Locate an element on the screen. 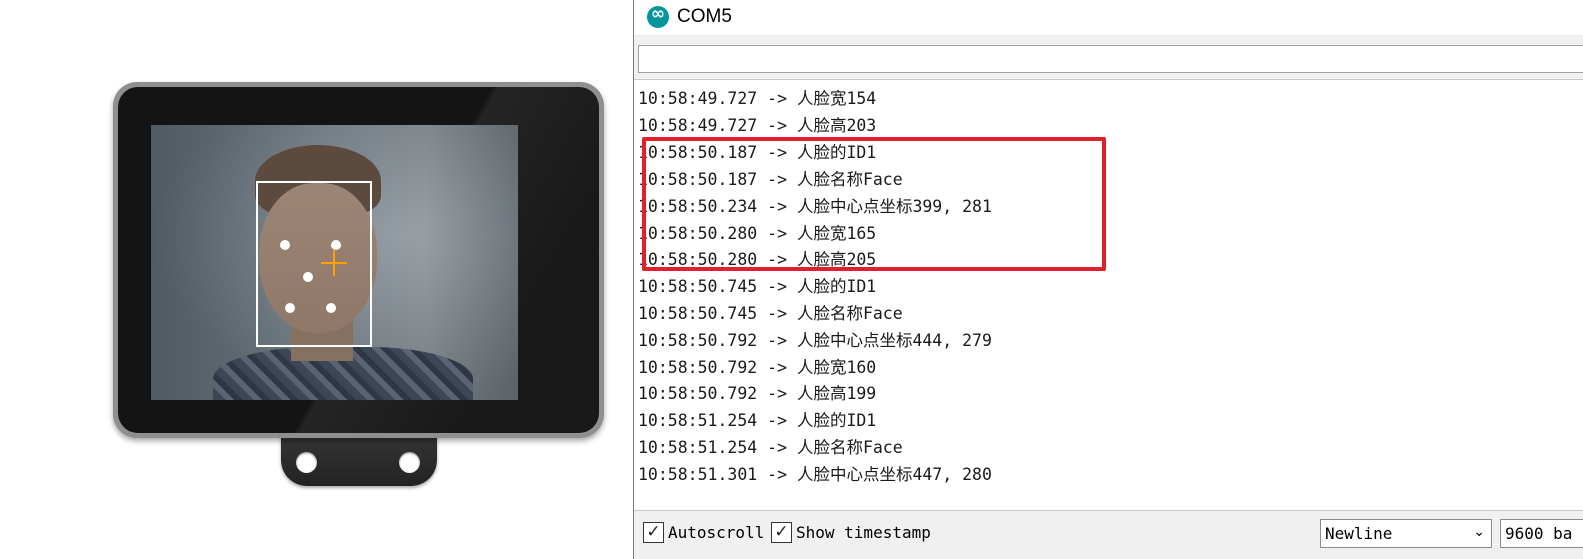  landmark-left-eye is located at coordinates (285, 245).